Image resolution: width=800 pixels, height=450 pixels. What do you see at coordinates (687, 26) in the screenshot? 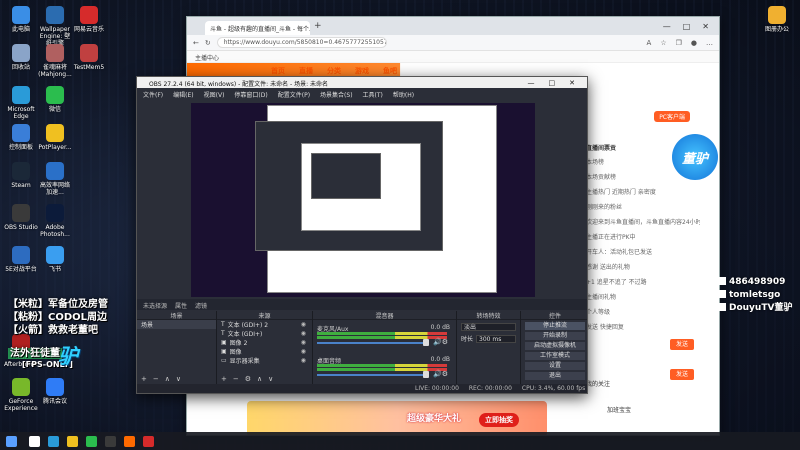
I see `maximize-icon: □` at bounding box center [687, 26].